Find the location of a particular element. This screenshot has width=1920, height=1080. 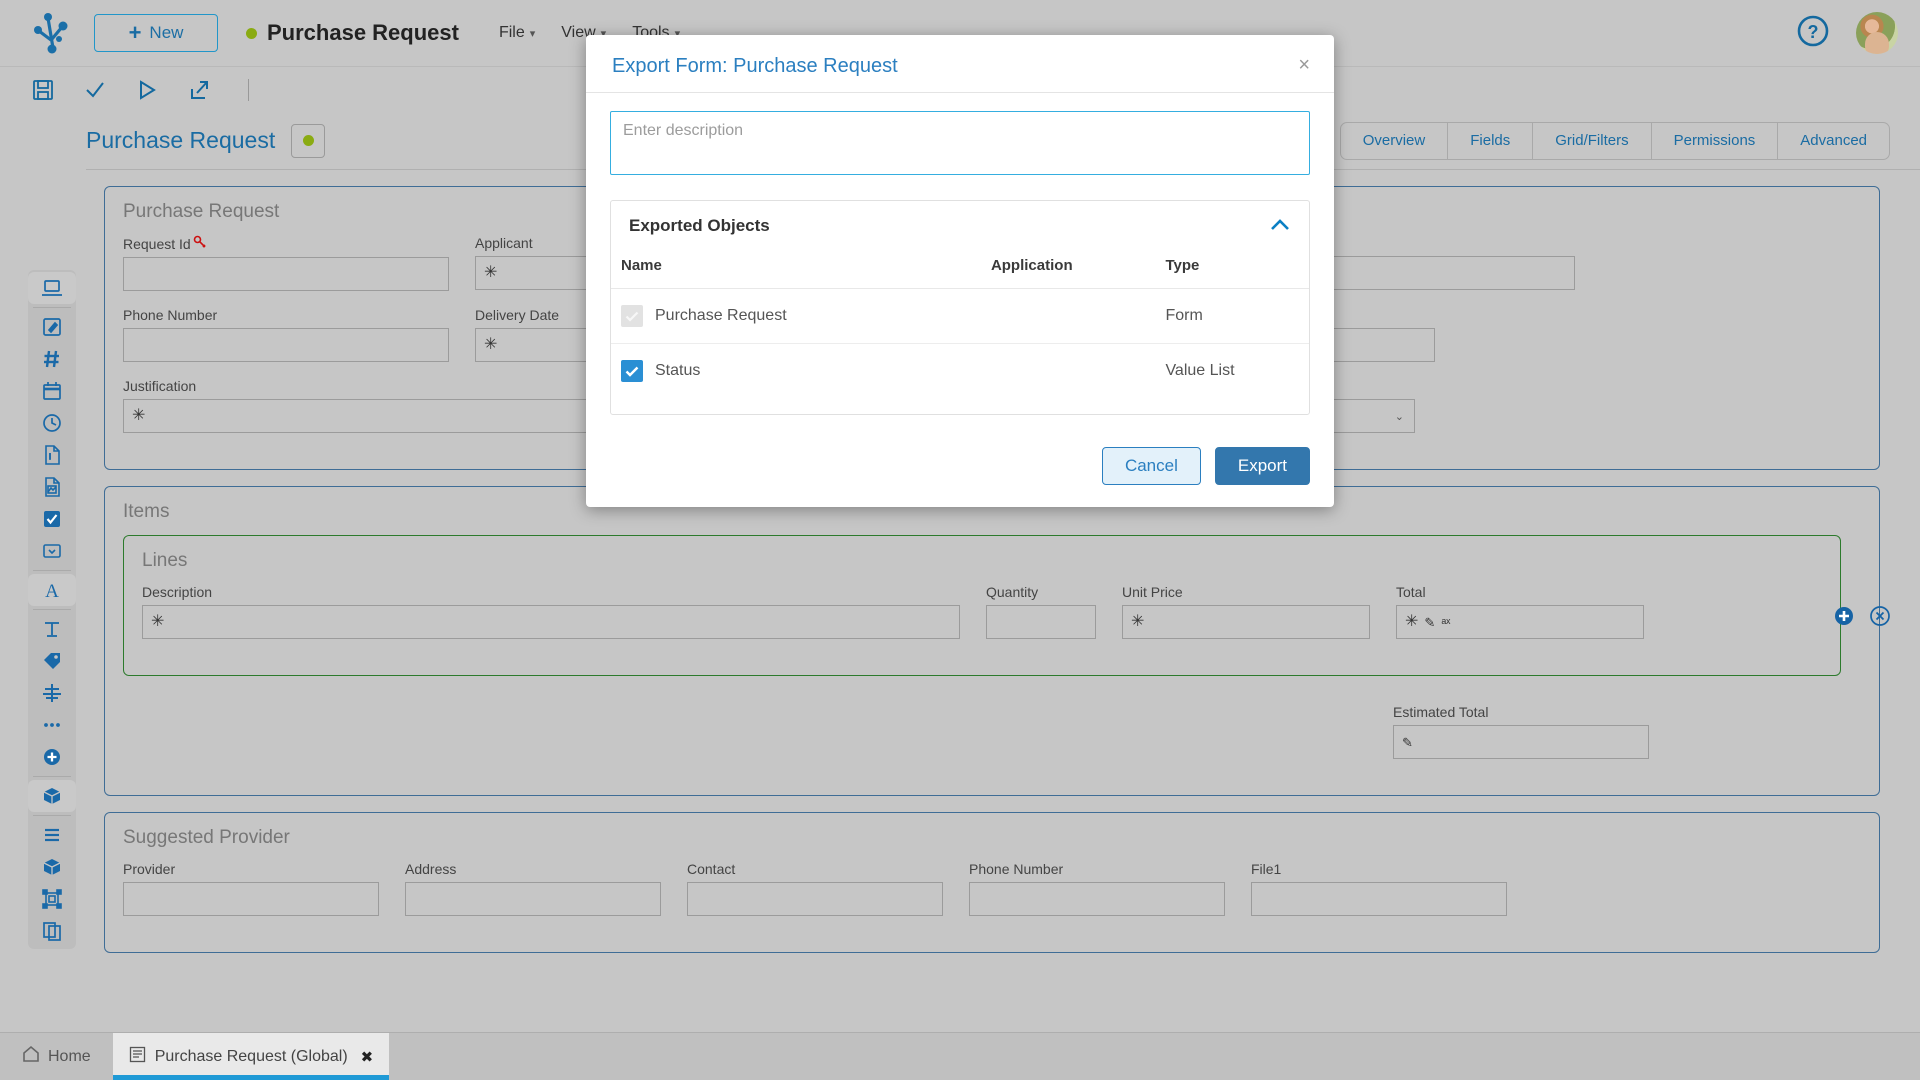

group-frame-icon is located at coordinates (52, 899).